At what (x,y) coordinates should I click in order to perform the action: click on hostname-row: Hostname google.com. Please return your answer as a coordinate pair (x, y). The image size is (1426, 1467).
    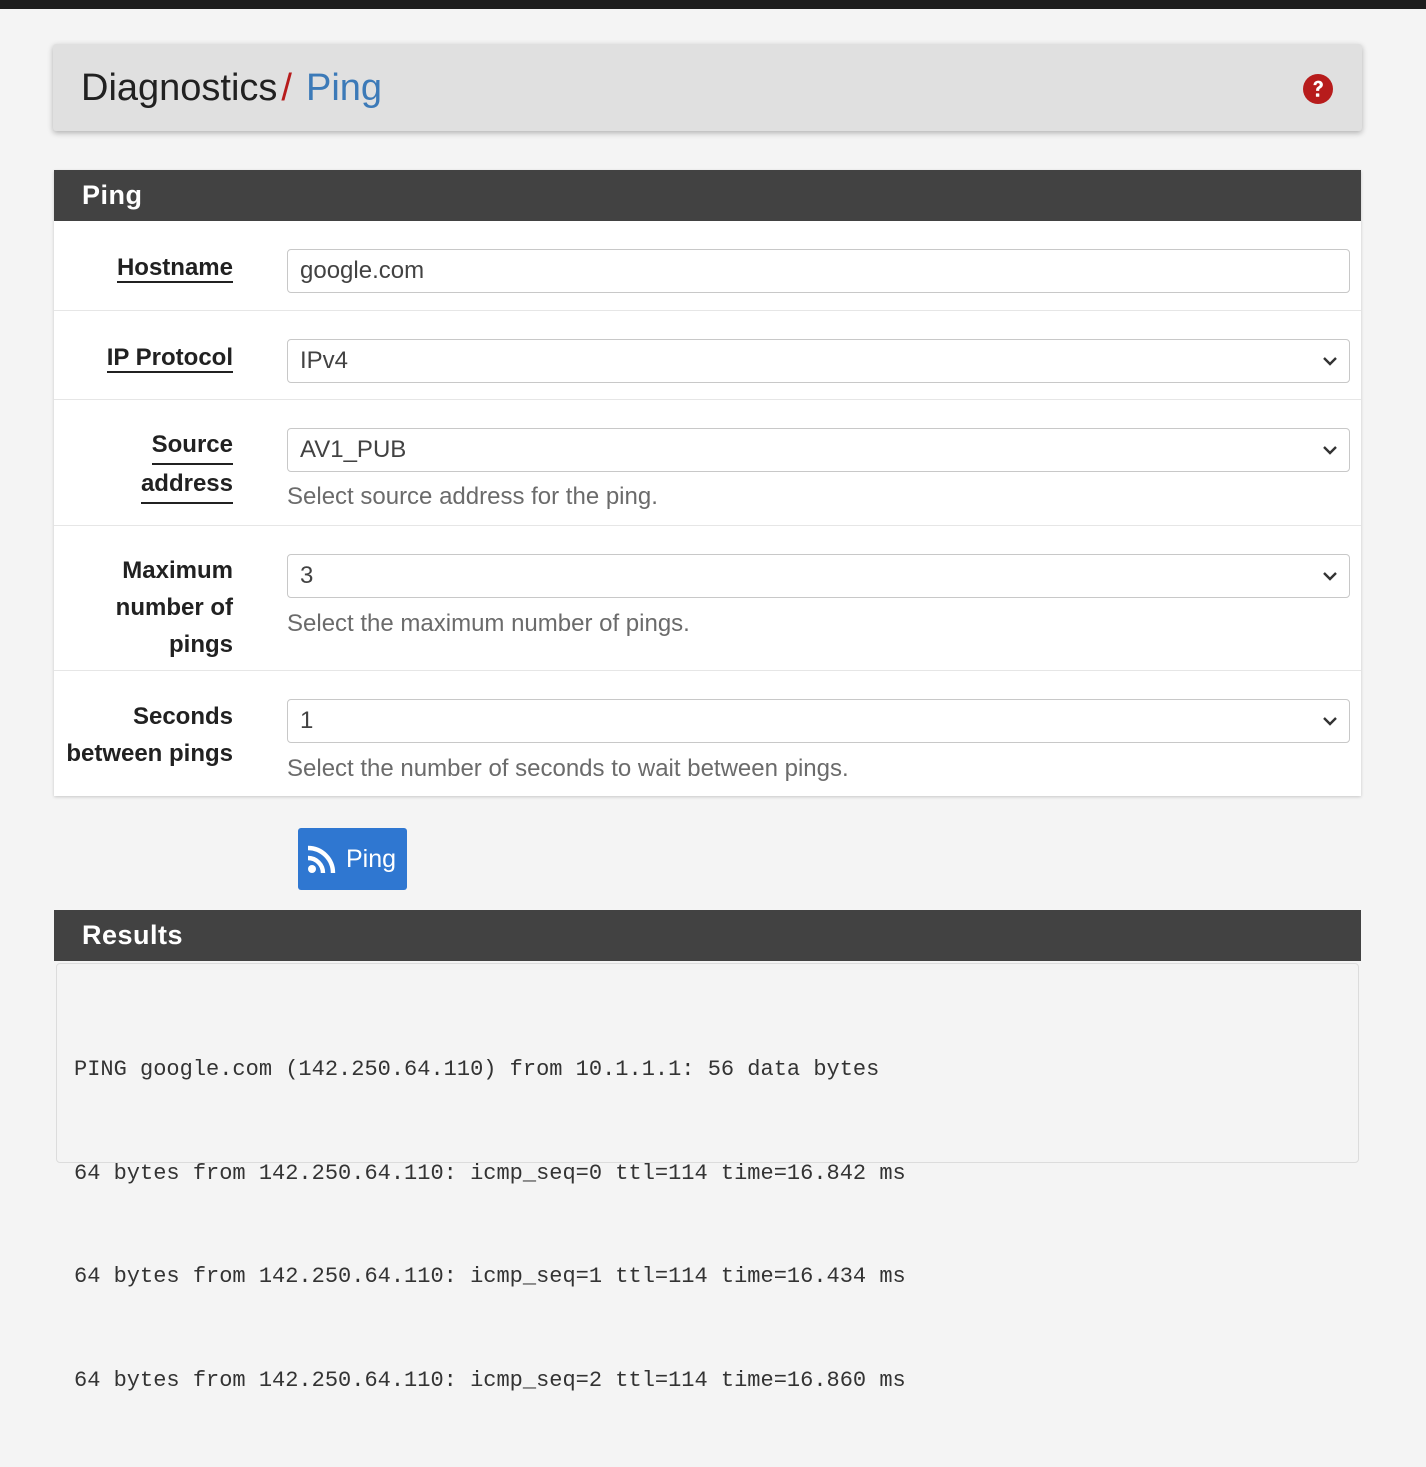
    Looking at the image, I should click on (707, 266).